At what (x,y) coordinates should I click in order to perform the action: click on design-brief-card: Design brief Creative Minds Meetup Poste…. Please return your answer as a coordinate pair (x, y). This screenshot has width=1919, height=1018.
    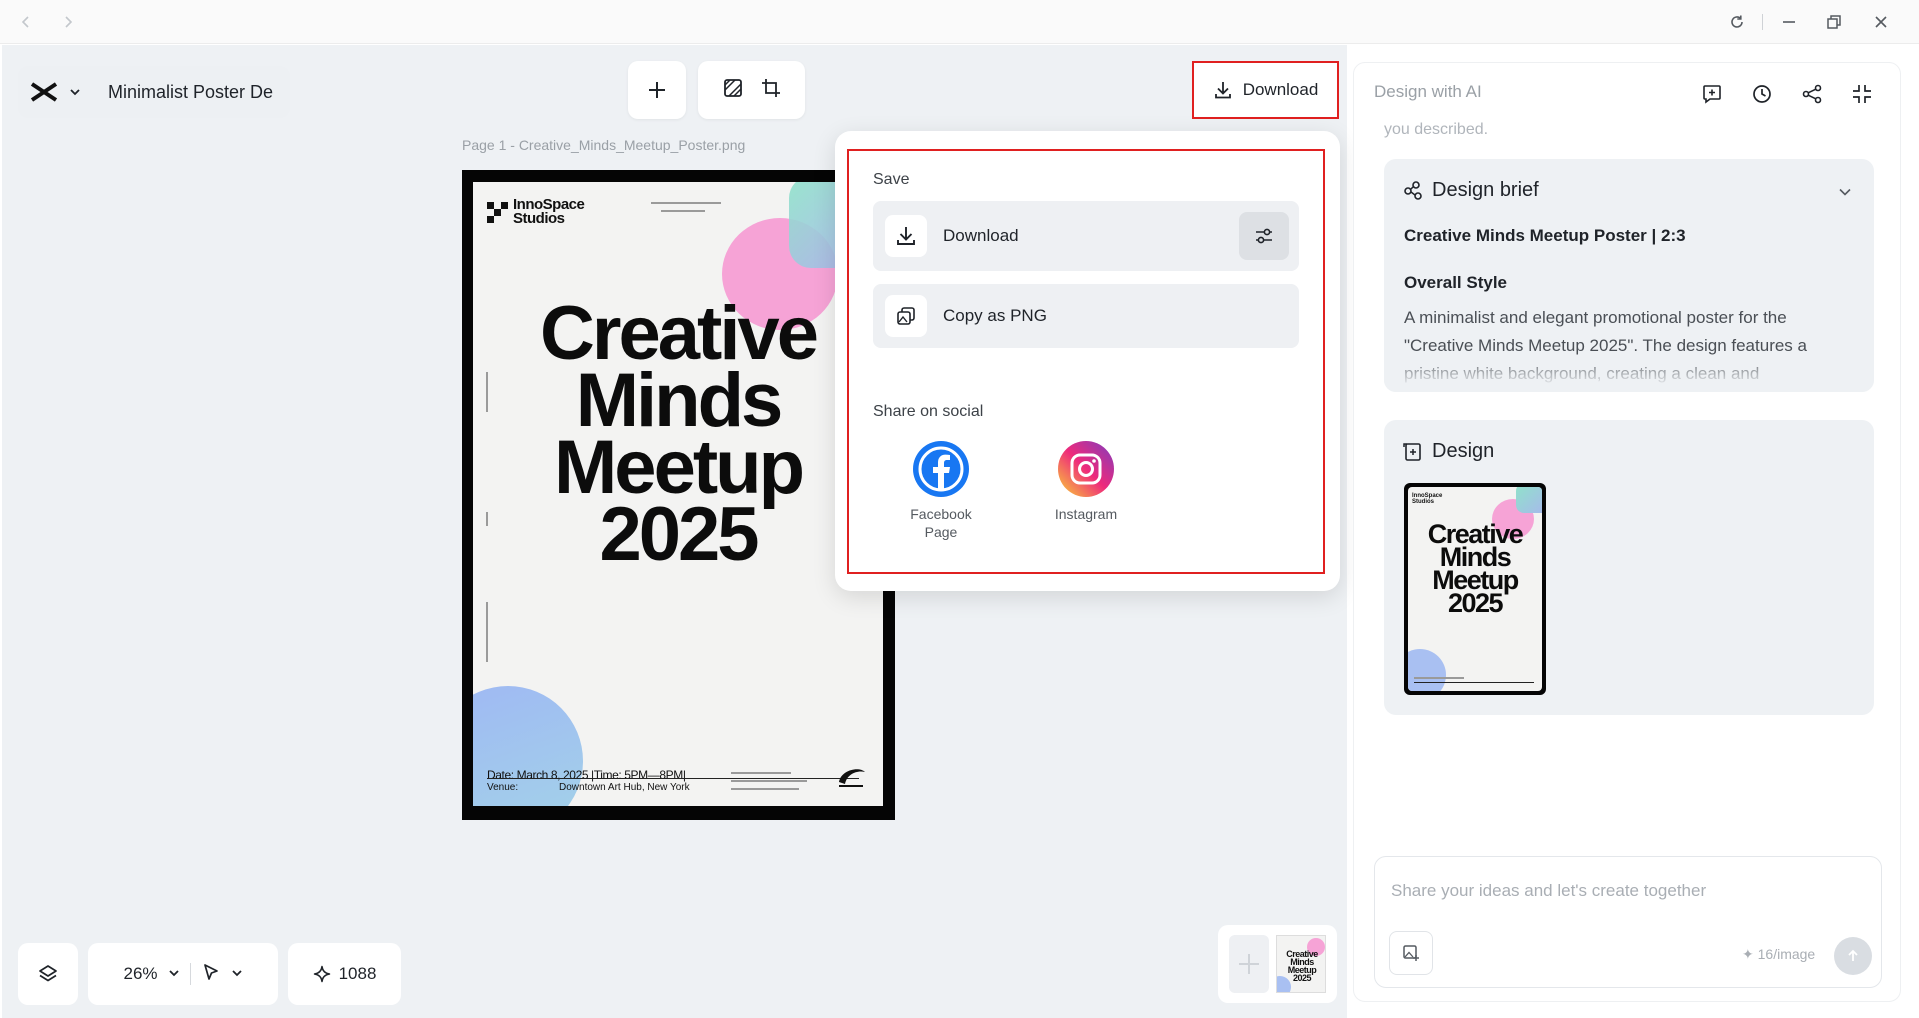
    Looking at the image, I should click on (1629, 275).